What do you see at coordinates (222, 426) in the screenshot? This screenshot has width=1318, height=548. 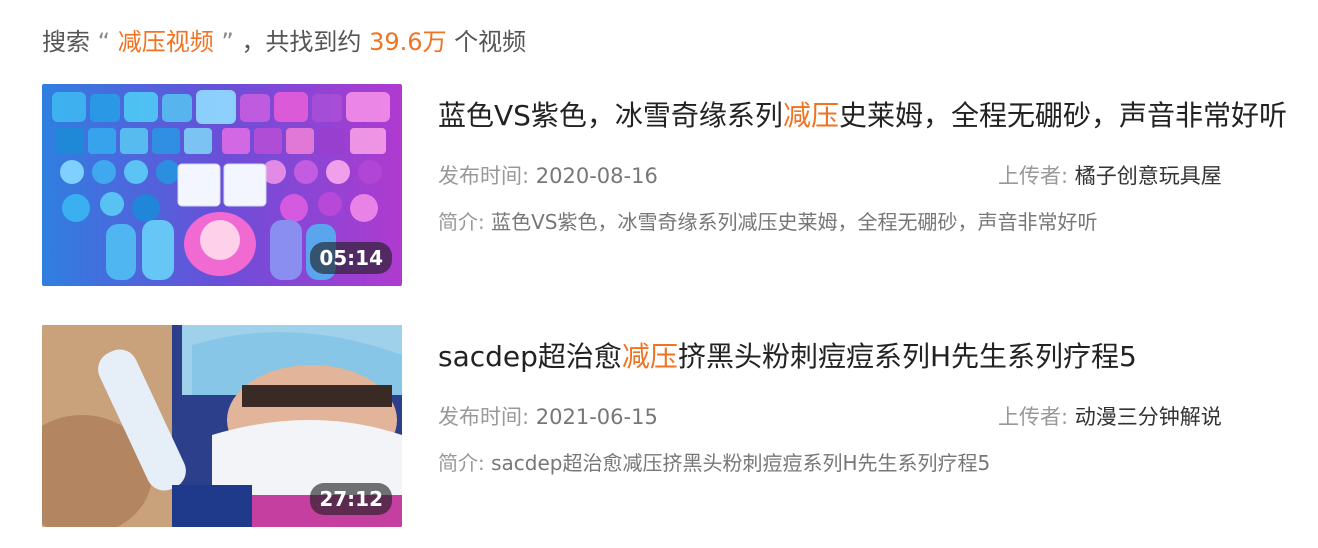 I see `video-thumbnail: 27:12` at bounding box center [222, 426].